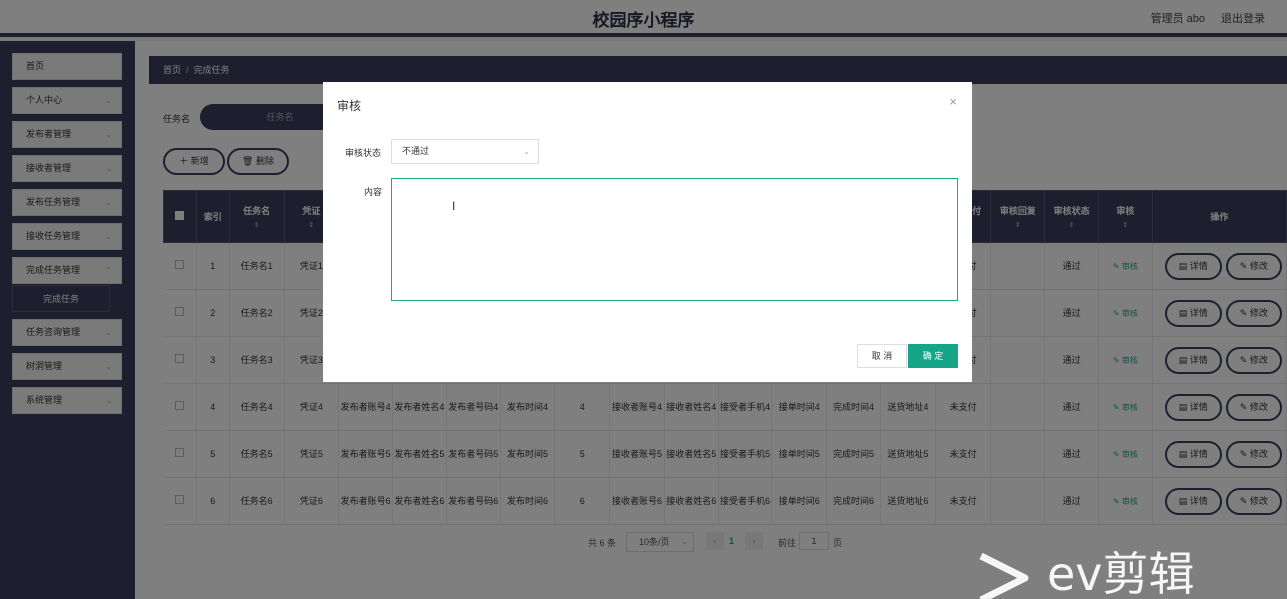 The width and height of the screenshot is (1287, 599). Describe the element at coordinates (933, 356) in the screenshot. I see `confirm-button: 确 定` at that location.